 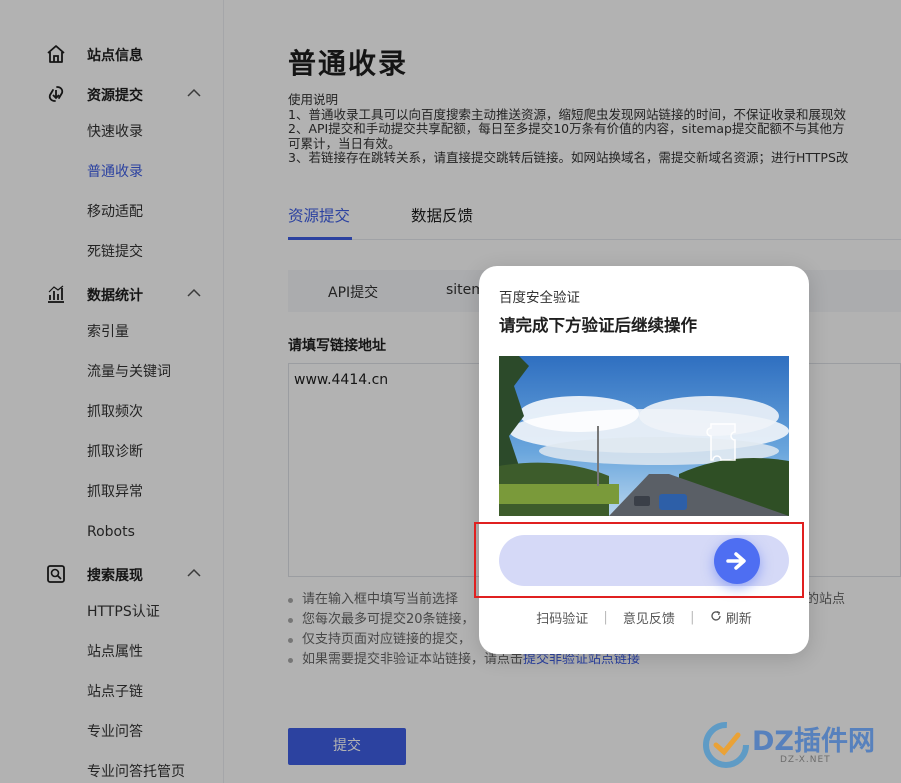 I want to click on captcha-brand: 百度安全验证, so click(x=539, y=298).